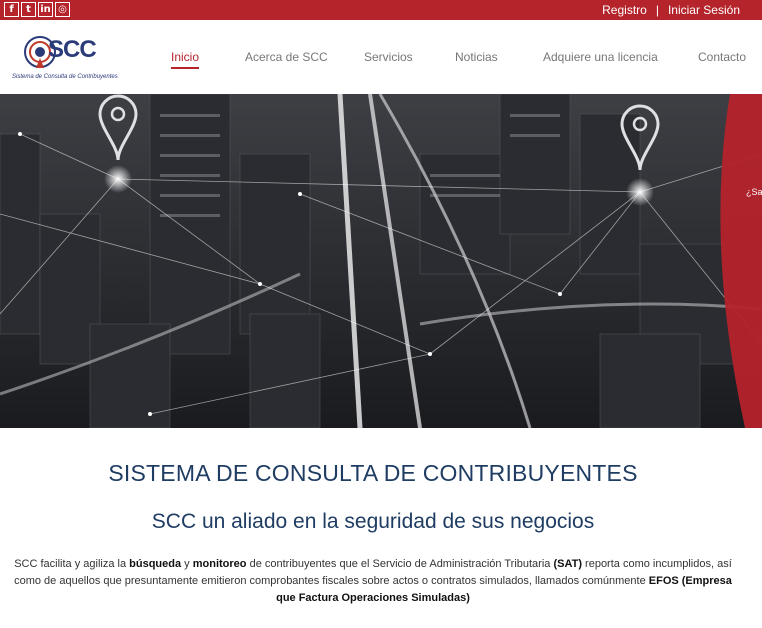 The height and width of the screenshot is (628, 762). I want to click on para-bold: monitoreo, so click(219, 564).